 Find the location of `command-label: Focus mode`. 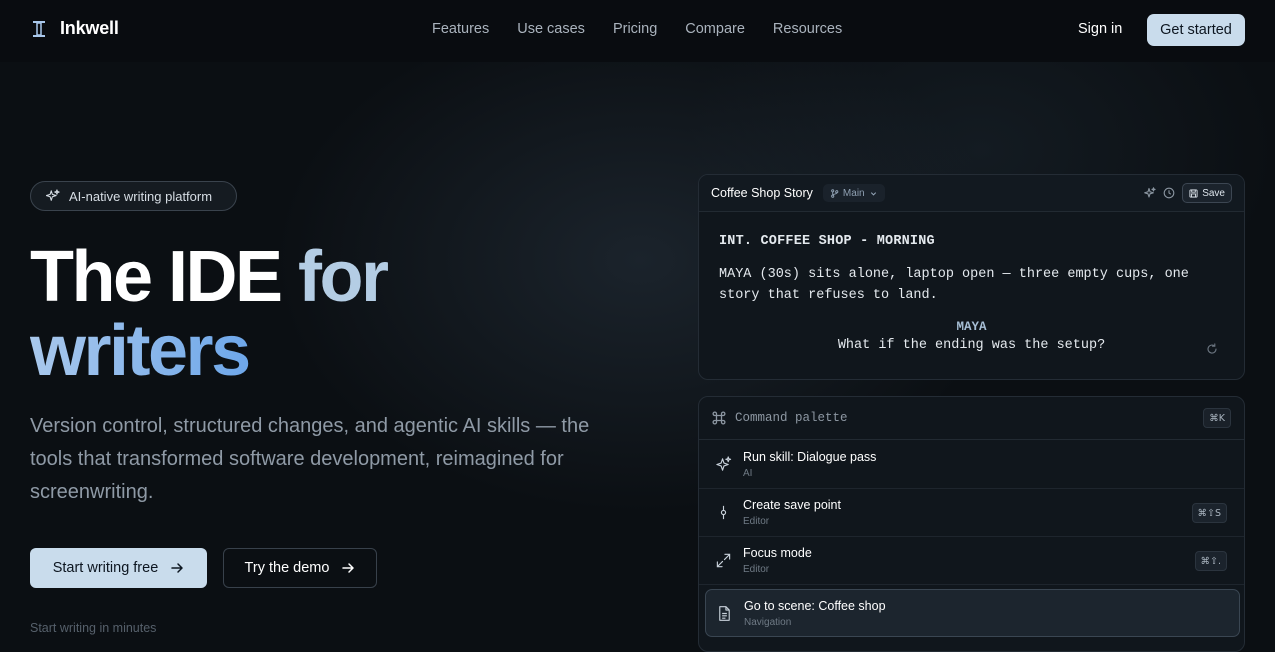

command-label: Focus mode is located at coordinates (777, 553).